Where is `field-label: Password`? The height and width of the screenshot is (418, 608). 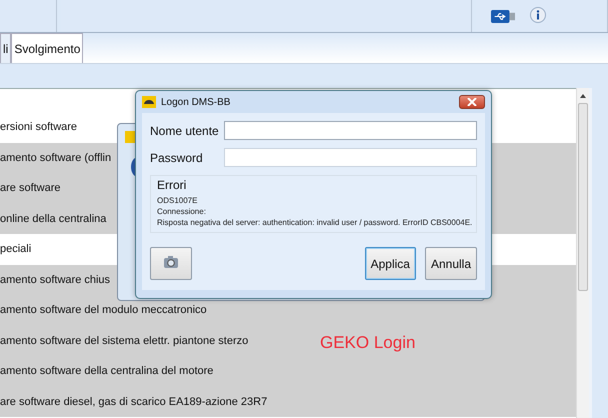 field-label: Password is located at coordinates (177, 157).